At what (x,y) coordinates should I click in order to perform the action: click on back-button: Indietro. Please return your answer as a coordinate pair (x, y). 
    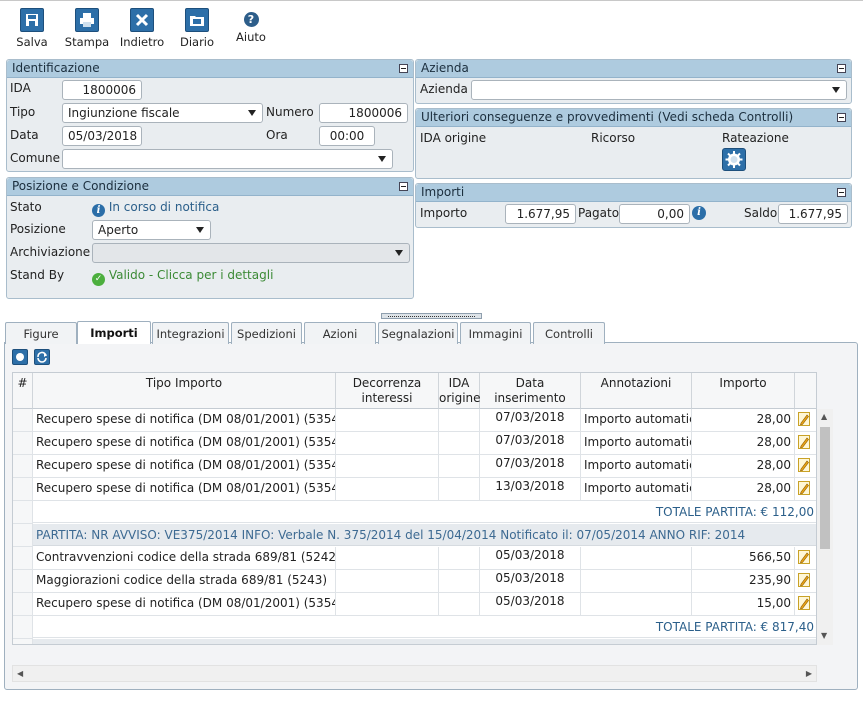
    Looking at the image, I should click on (142, 28).